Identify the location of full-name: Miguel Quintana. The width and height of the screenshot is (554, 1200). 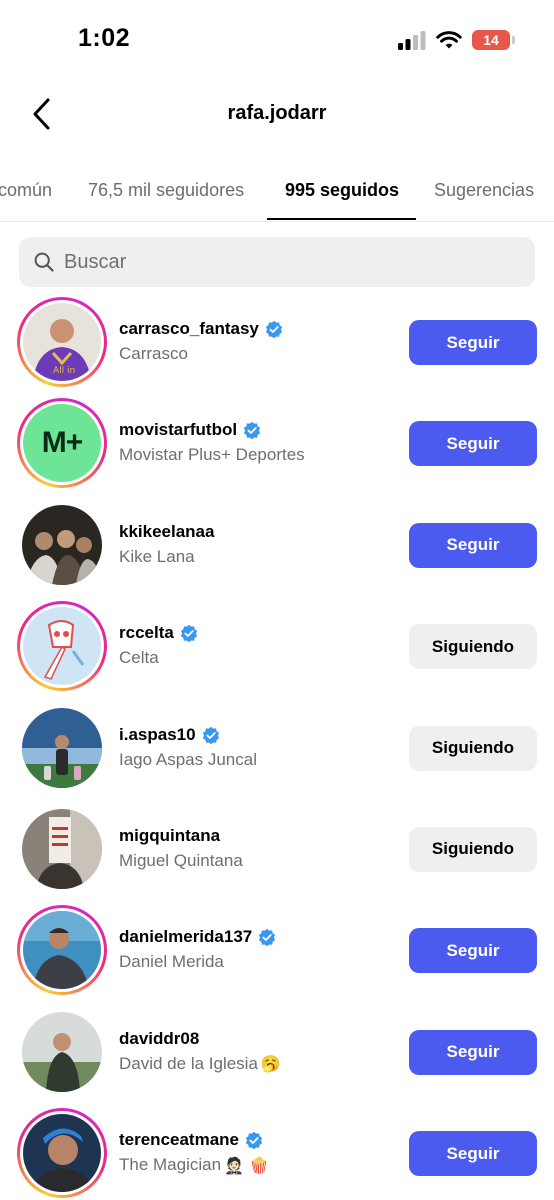
(181, 860).